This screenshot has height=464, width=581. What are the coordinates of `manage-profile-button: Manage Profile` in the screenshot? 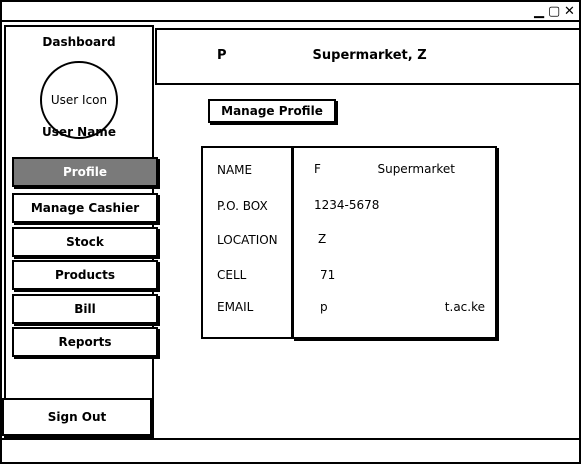 It's located at (272, 111).